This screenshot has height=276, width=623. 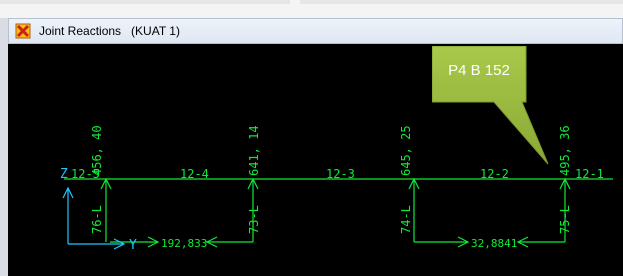 I want to click on member-tag-4: 75-L, so click(x=565, y=219).